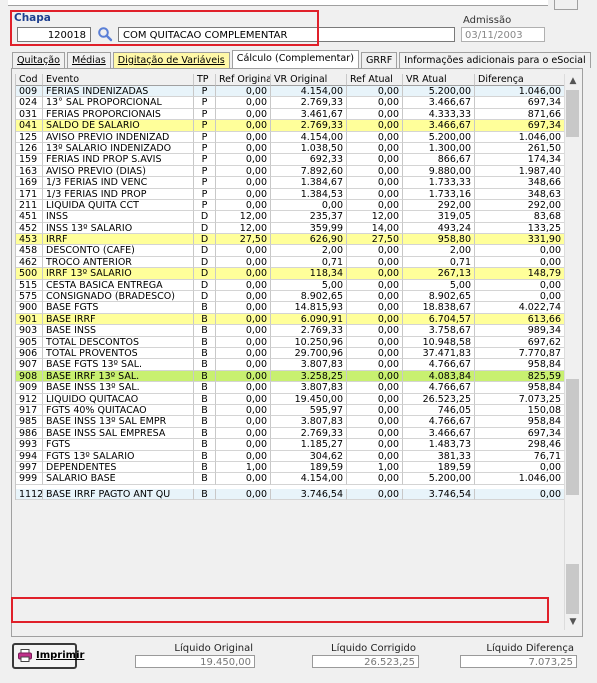 This screenshot has width=597, height=683. I want to click on col-header-vr-atual: VR Atual, so click(439, 80).